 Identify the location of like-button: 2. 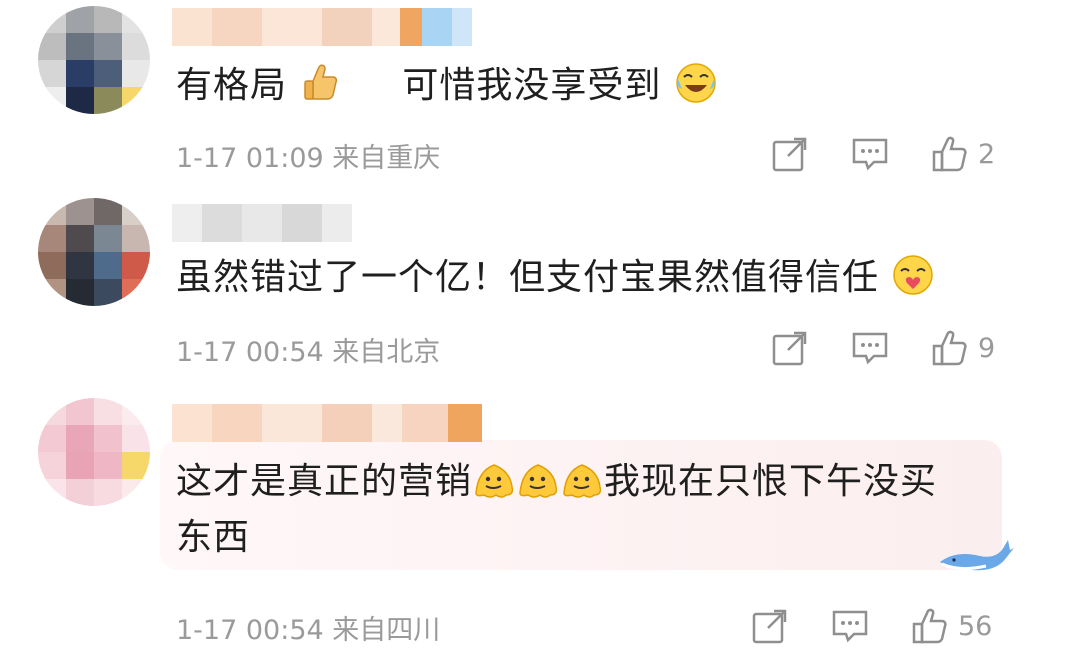
(962, 154).